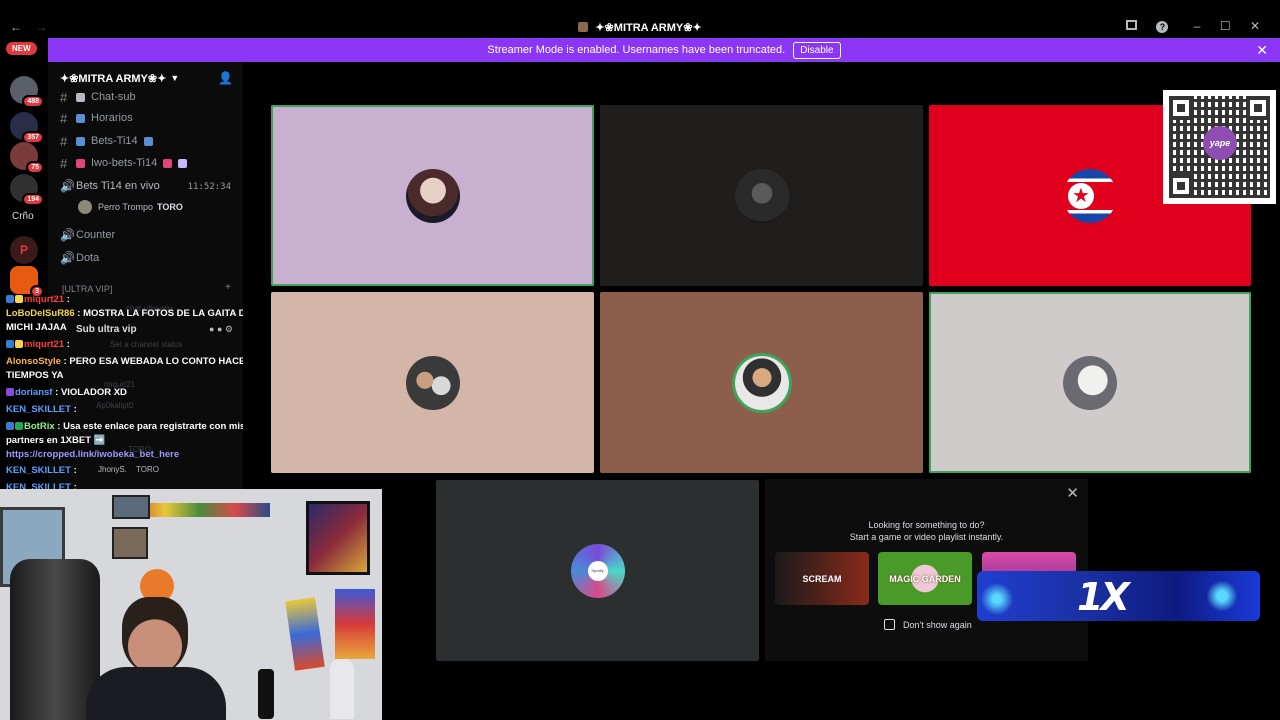 The width and height of the screenshot is (1280, 720). What do you see at coordinates (1185, 26) in the screenshot?
I see `window-controls: ? – ☐ ✕` at bounding box center [1185, 26].